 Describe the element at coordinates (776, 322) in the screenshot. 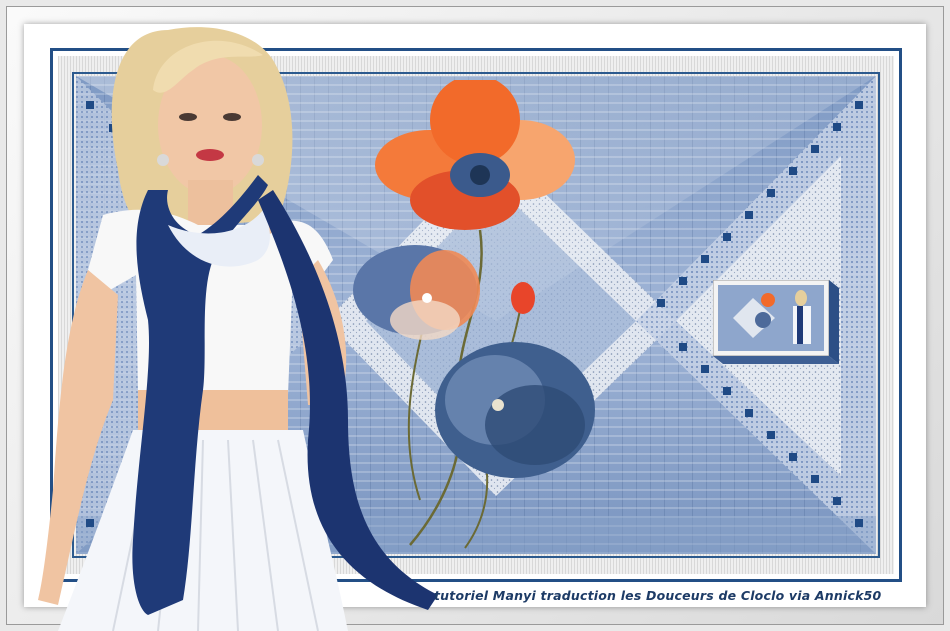

I see `artwork-thumbnail` at that location.